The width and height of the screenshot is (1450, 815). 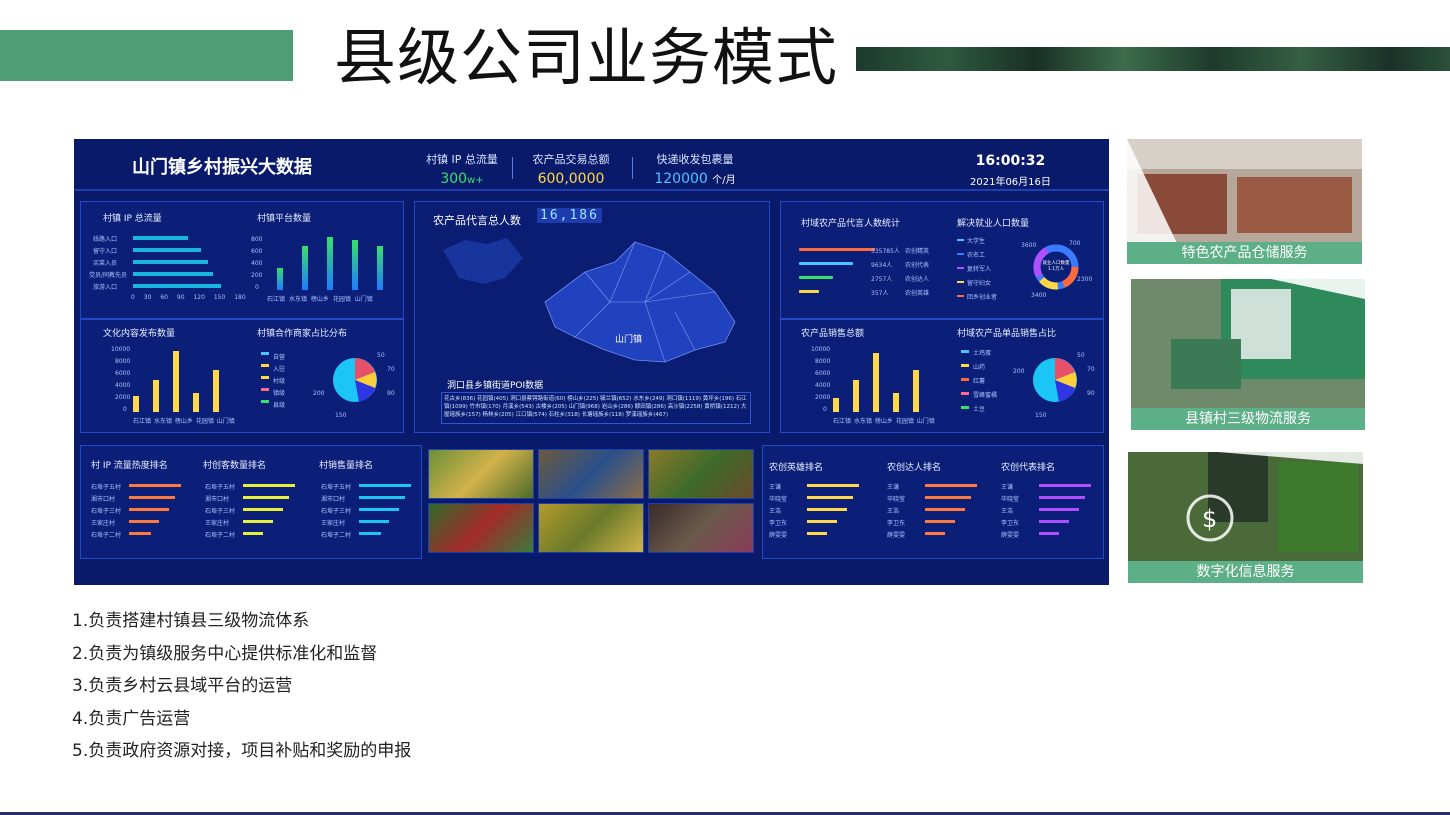 What do you see at coordinates (917, 293) in the screenshot?
I see `spokesperson-label: 农创英雄` at bounding box center [917, 293].